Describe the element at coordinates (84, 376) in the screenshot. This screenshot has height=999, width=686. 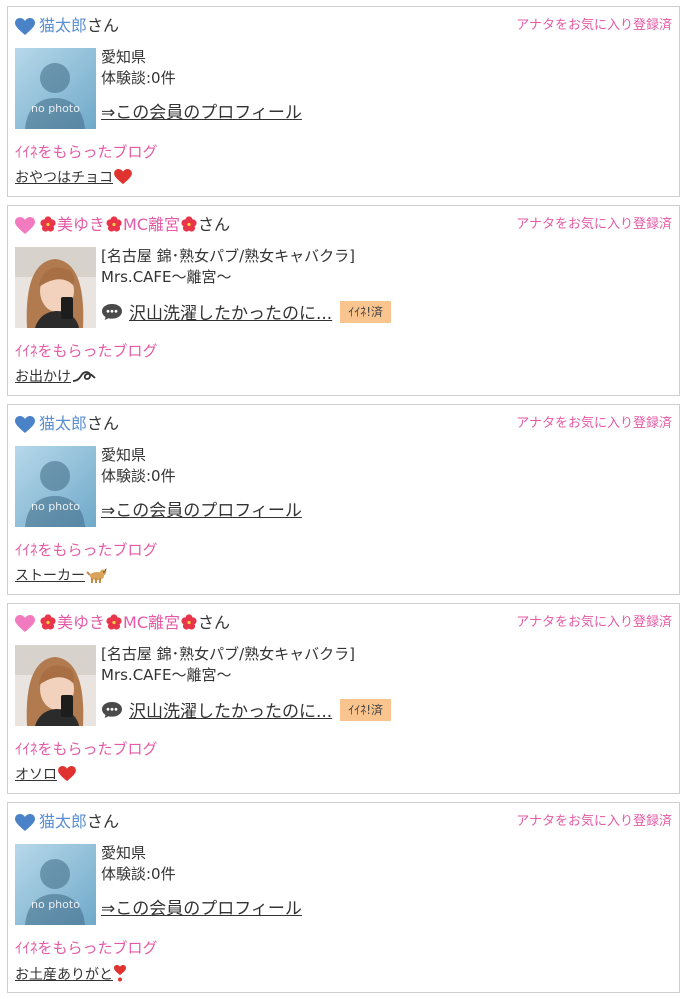
I see `curly-loop-icon` at that location.